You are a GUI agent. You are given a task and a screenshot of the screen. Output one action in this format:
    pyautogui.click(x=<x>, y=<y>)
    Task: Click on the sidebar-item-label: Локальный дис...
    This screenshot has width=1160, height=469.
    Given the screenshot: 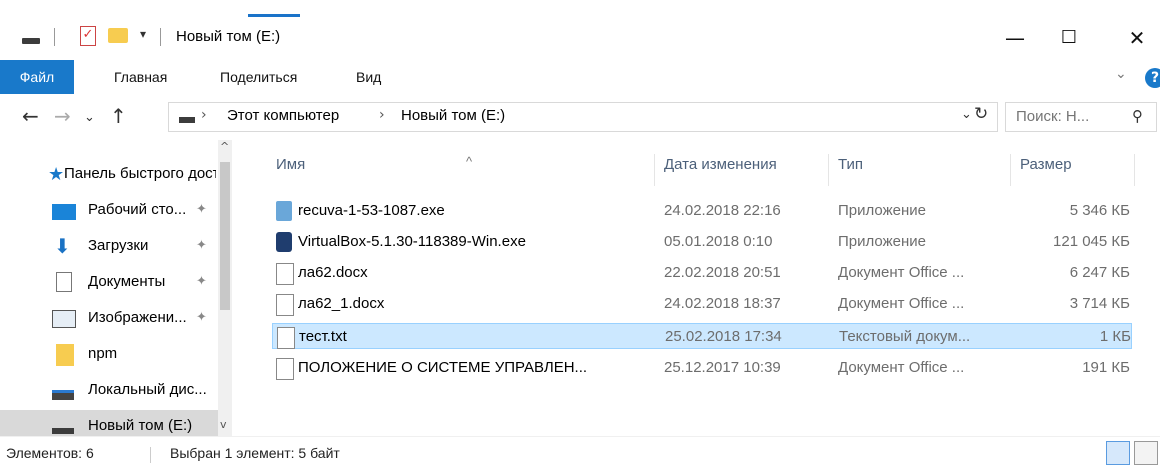 What is the action you would take?
    pyautogui.click(x=147, y=389)
    